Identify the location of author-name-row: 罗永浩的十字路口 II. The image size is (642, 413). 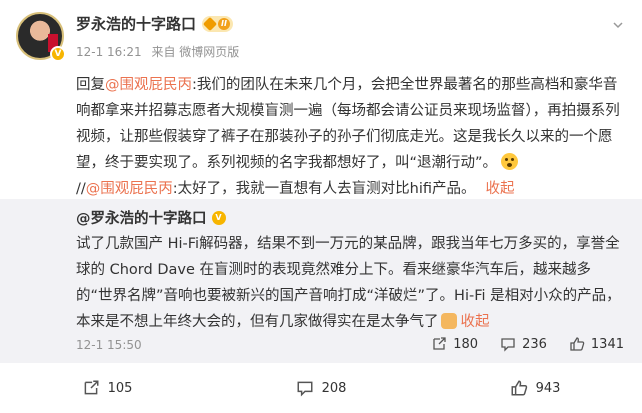
(155, 23).